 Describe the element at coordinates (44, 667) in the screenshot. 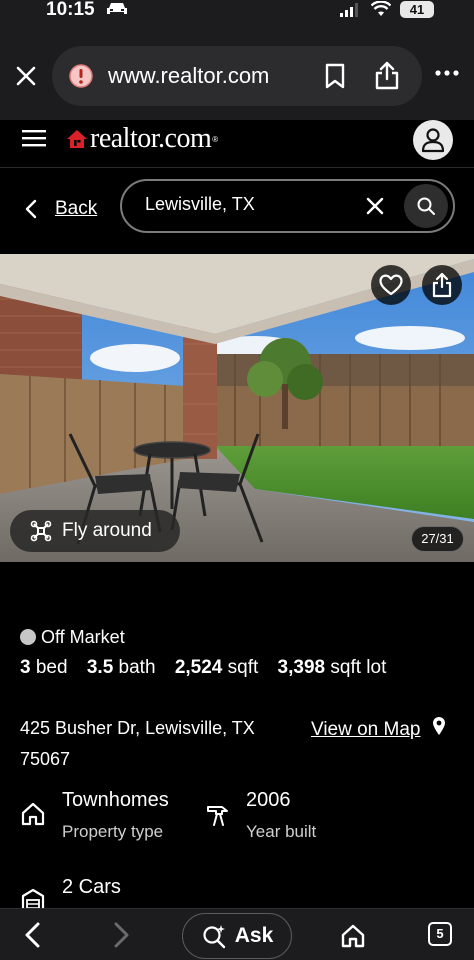

I see `beds-stat: 3 bed` at that location.